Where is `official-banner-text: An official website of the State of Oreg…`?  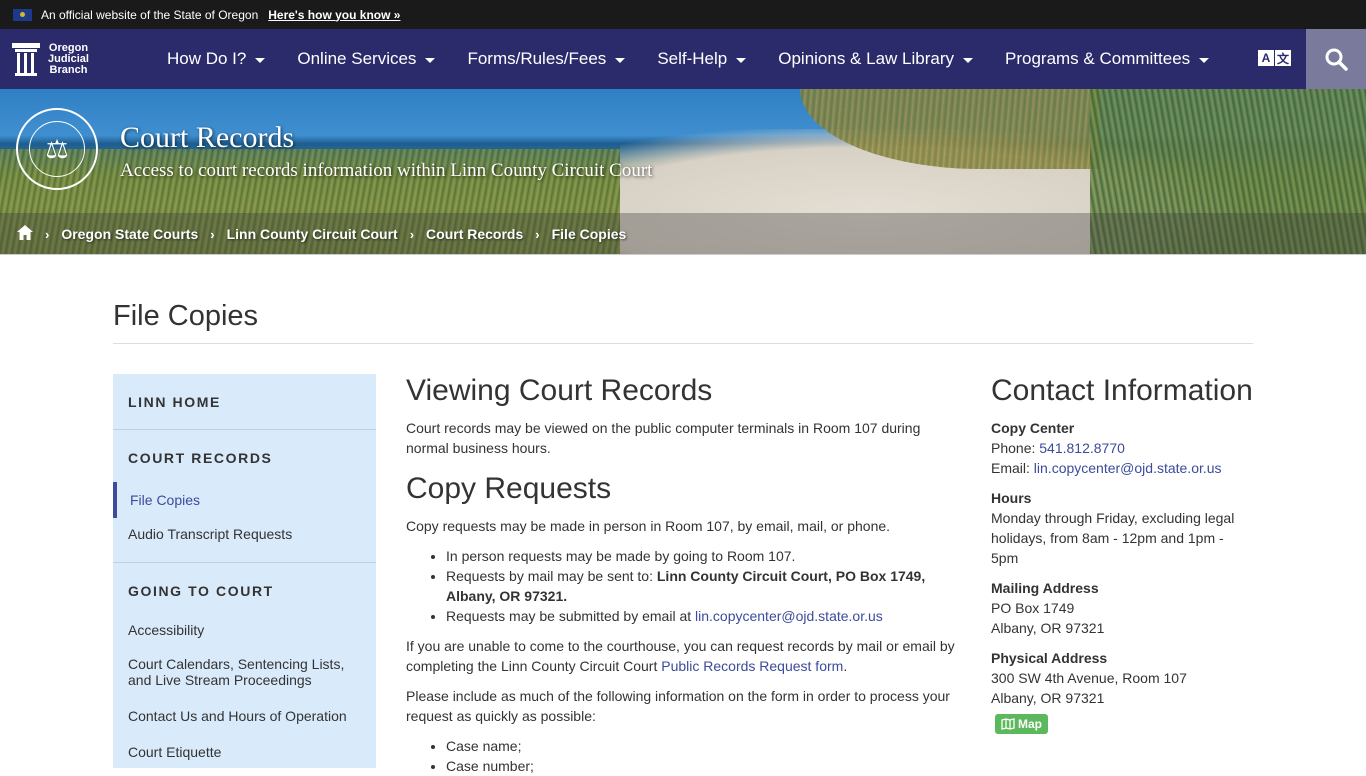
official-banner-text: An official website of the State of Oreg… is located at coordinates (150, 14).